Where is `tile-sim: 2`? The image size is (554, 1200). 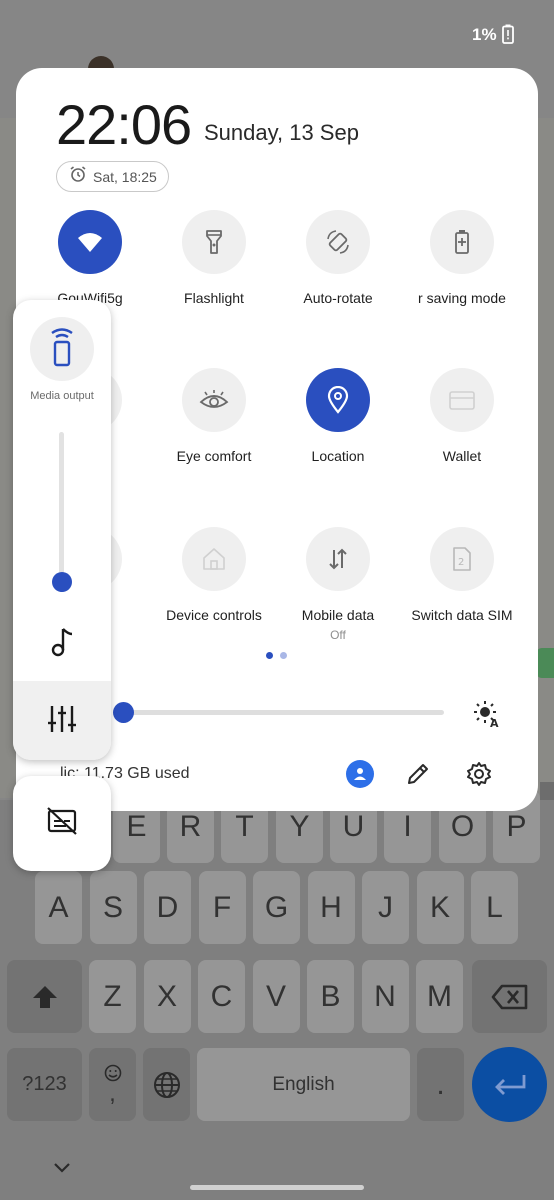
tile-sim: 2 is located at coordinates (462, 559).